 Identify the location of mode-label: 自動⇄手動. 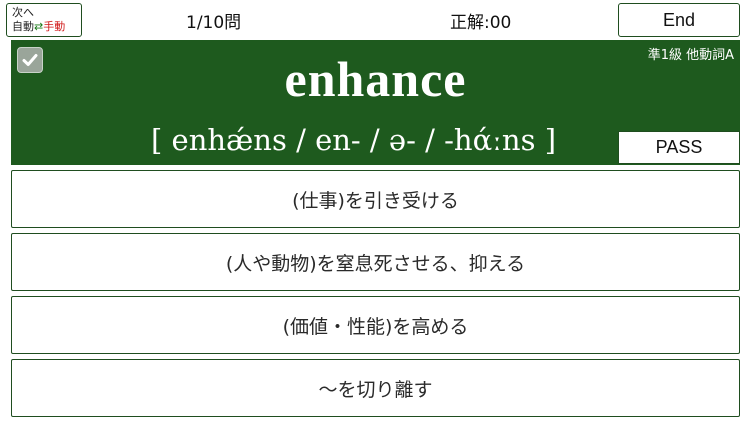
(46, 27).